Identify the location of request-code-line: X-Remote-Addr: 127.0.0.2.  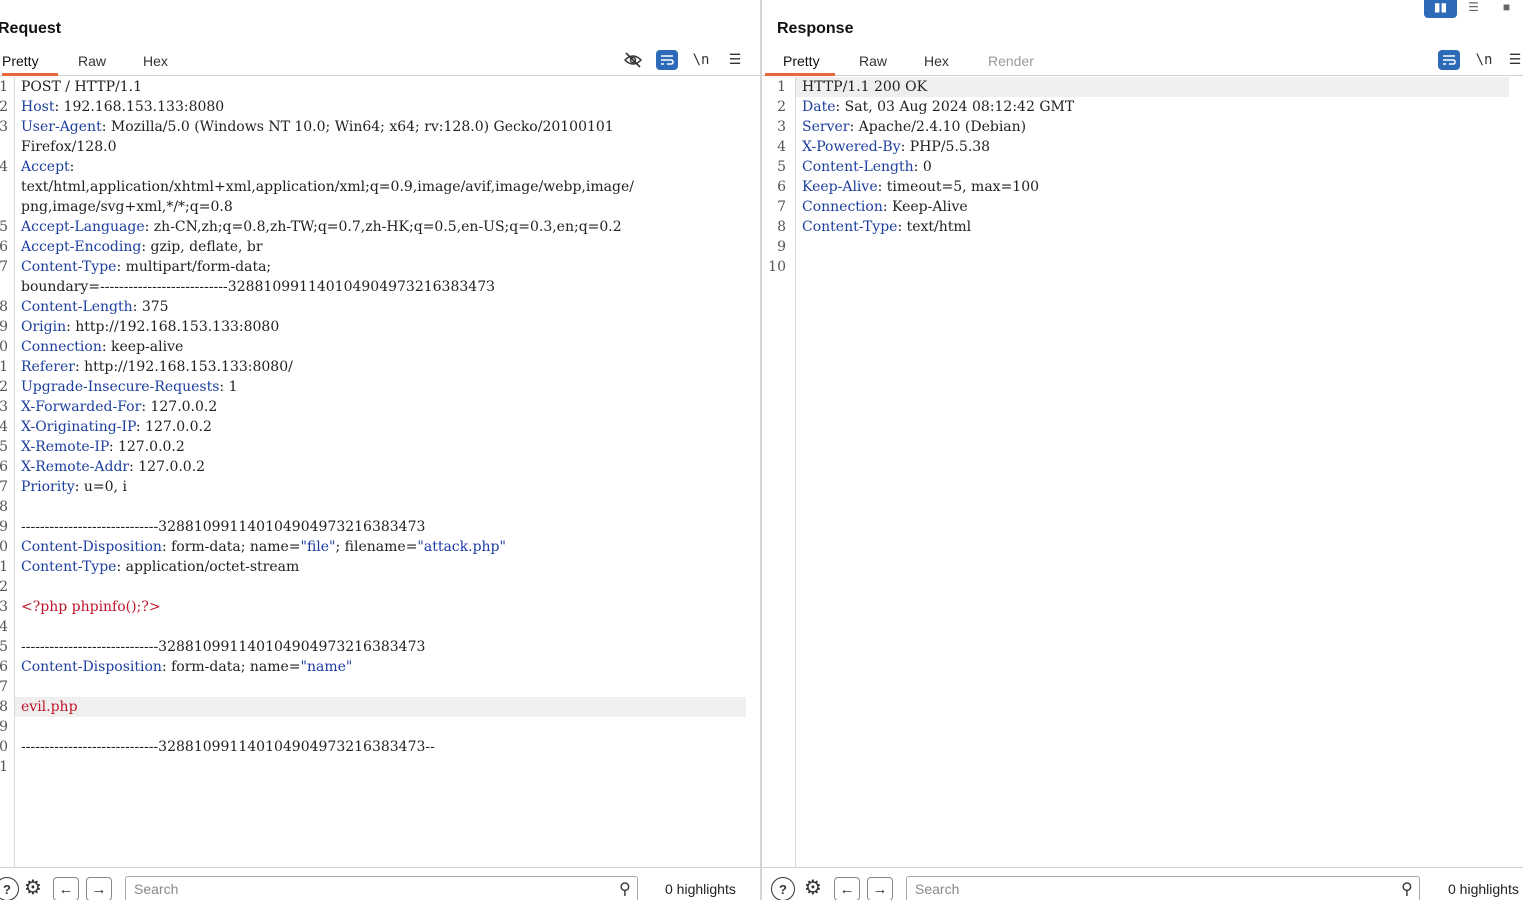
(380, 467).